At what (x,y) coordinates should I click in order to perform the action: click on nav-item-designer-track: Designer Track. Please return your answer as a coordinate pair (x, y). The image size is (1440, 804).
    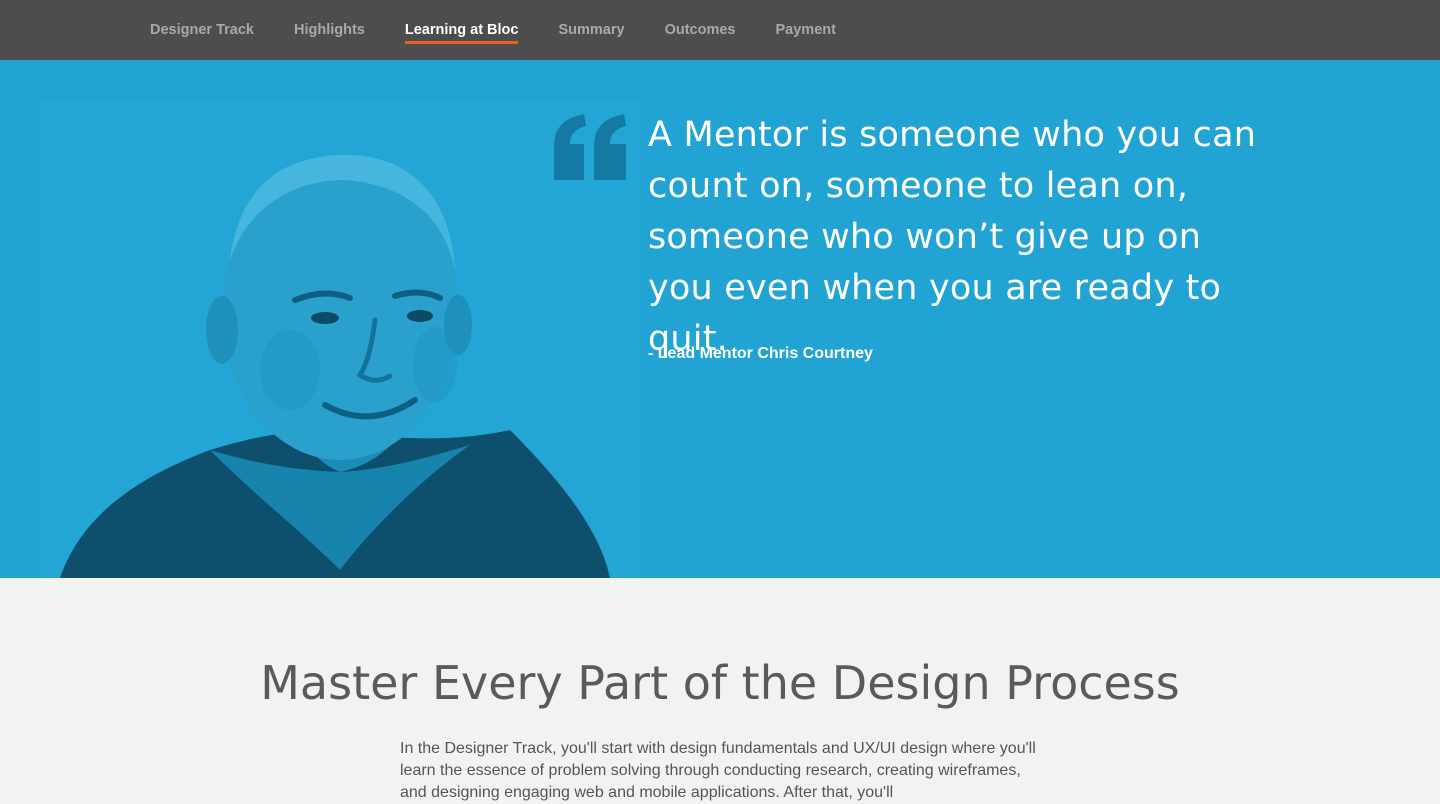
    Looking at the image, I should click on (202, 30).